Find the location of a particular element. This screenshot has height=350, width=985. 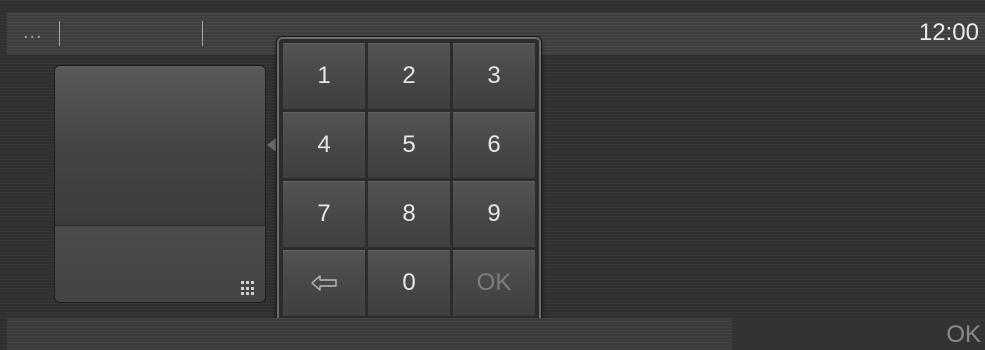

key-2: 2 is located at coordinates (409, 76).